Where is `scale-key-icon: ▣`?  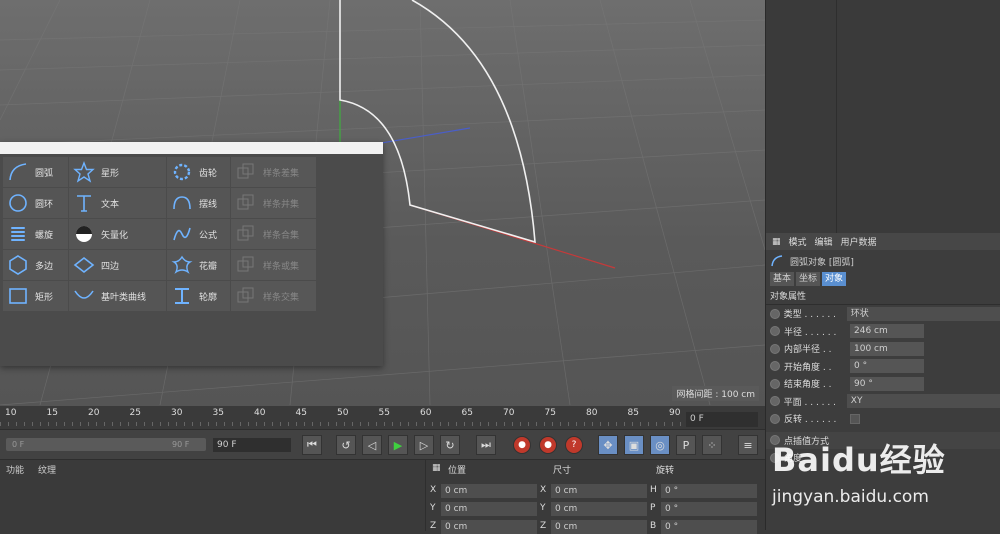
scale-key-icon: ▣ is located at coordinates (634, 445).